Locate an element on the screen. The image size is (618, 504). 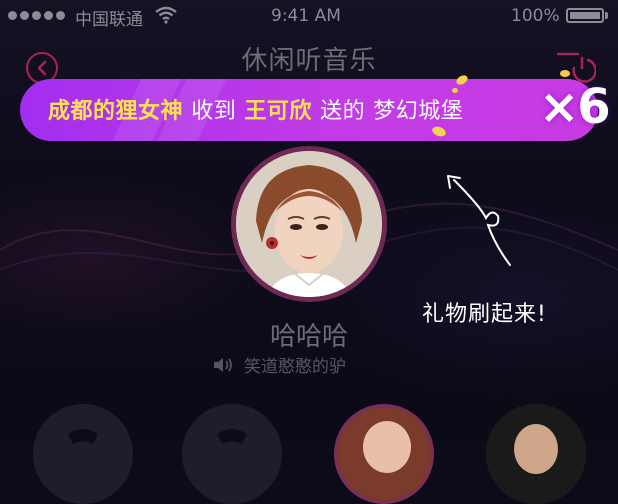
host-avatar is located at coordinates (309, 224).